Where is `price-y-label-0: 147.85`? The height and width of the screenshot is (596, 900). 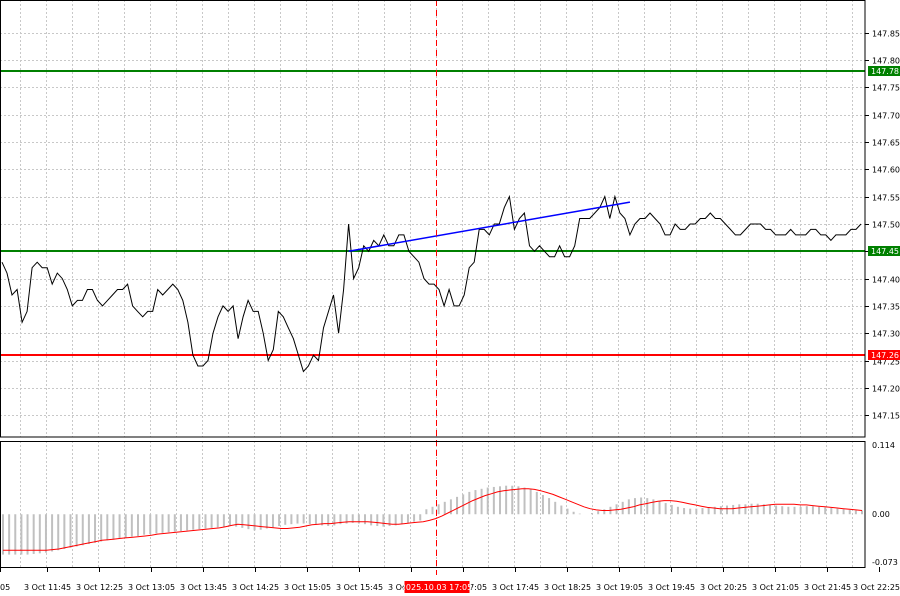
price-y-label-0: 147.85 is located at coordinates (886, 34).